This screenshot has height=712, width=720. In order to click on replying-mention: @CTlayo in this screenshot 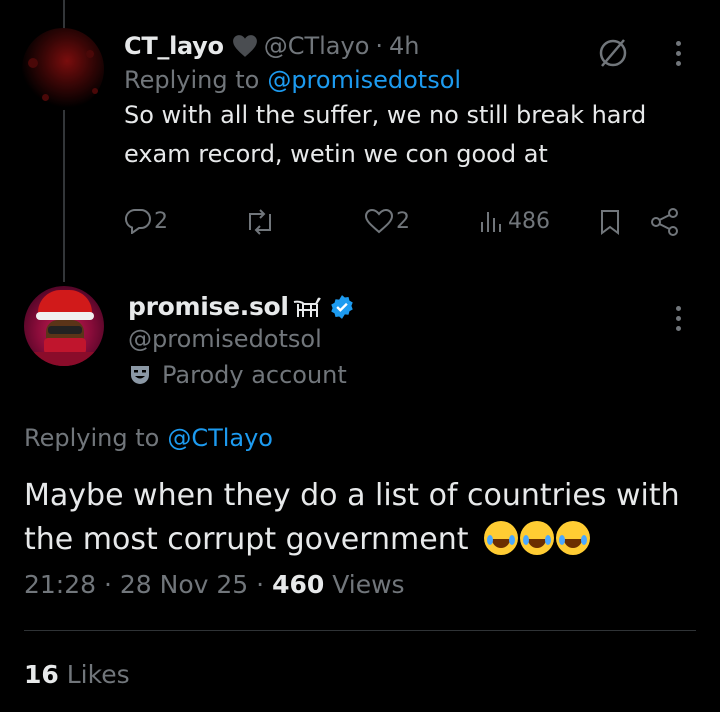, I will do `click(220, 438)`.